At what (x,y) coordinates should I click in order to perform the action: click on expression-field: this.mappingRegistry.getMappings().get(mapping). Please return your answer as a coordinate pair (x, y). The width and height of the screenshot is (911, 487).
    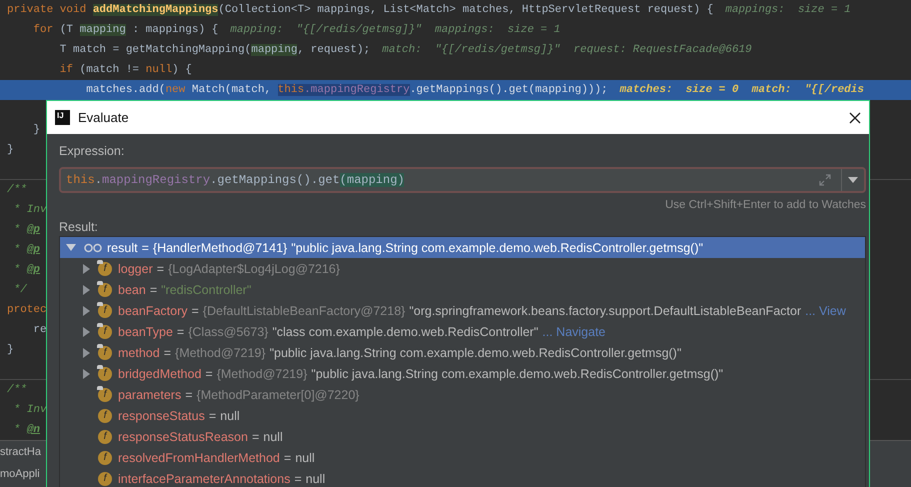
    Looking at the image, I should click on (462, 180).